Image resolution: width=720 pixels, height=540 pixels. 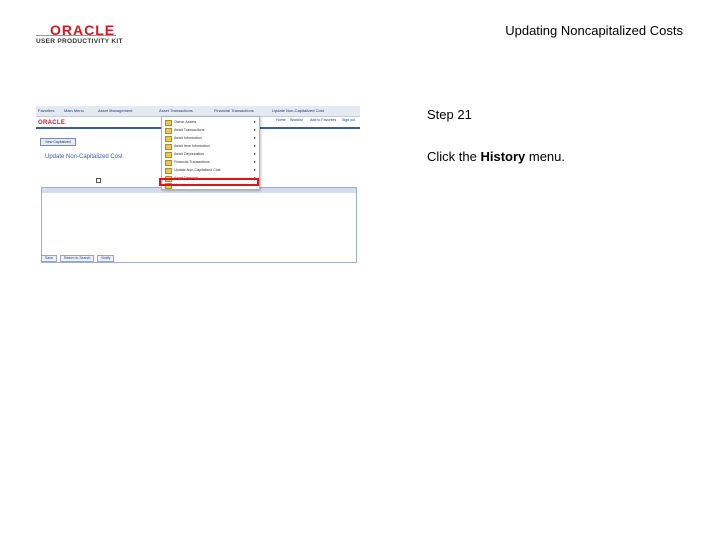 What do you see at coordinates (210, 130) in the screenshot?
I see `menu-item-asset-transactions: Asset Transactions ▸` at bounding box center [210, 130].